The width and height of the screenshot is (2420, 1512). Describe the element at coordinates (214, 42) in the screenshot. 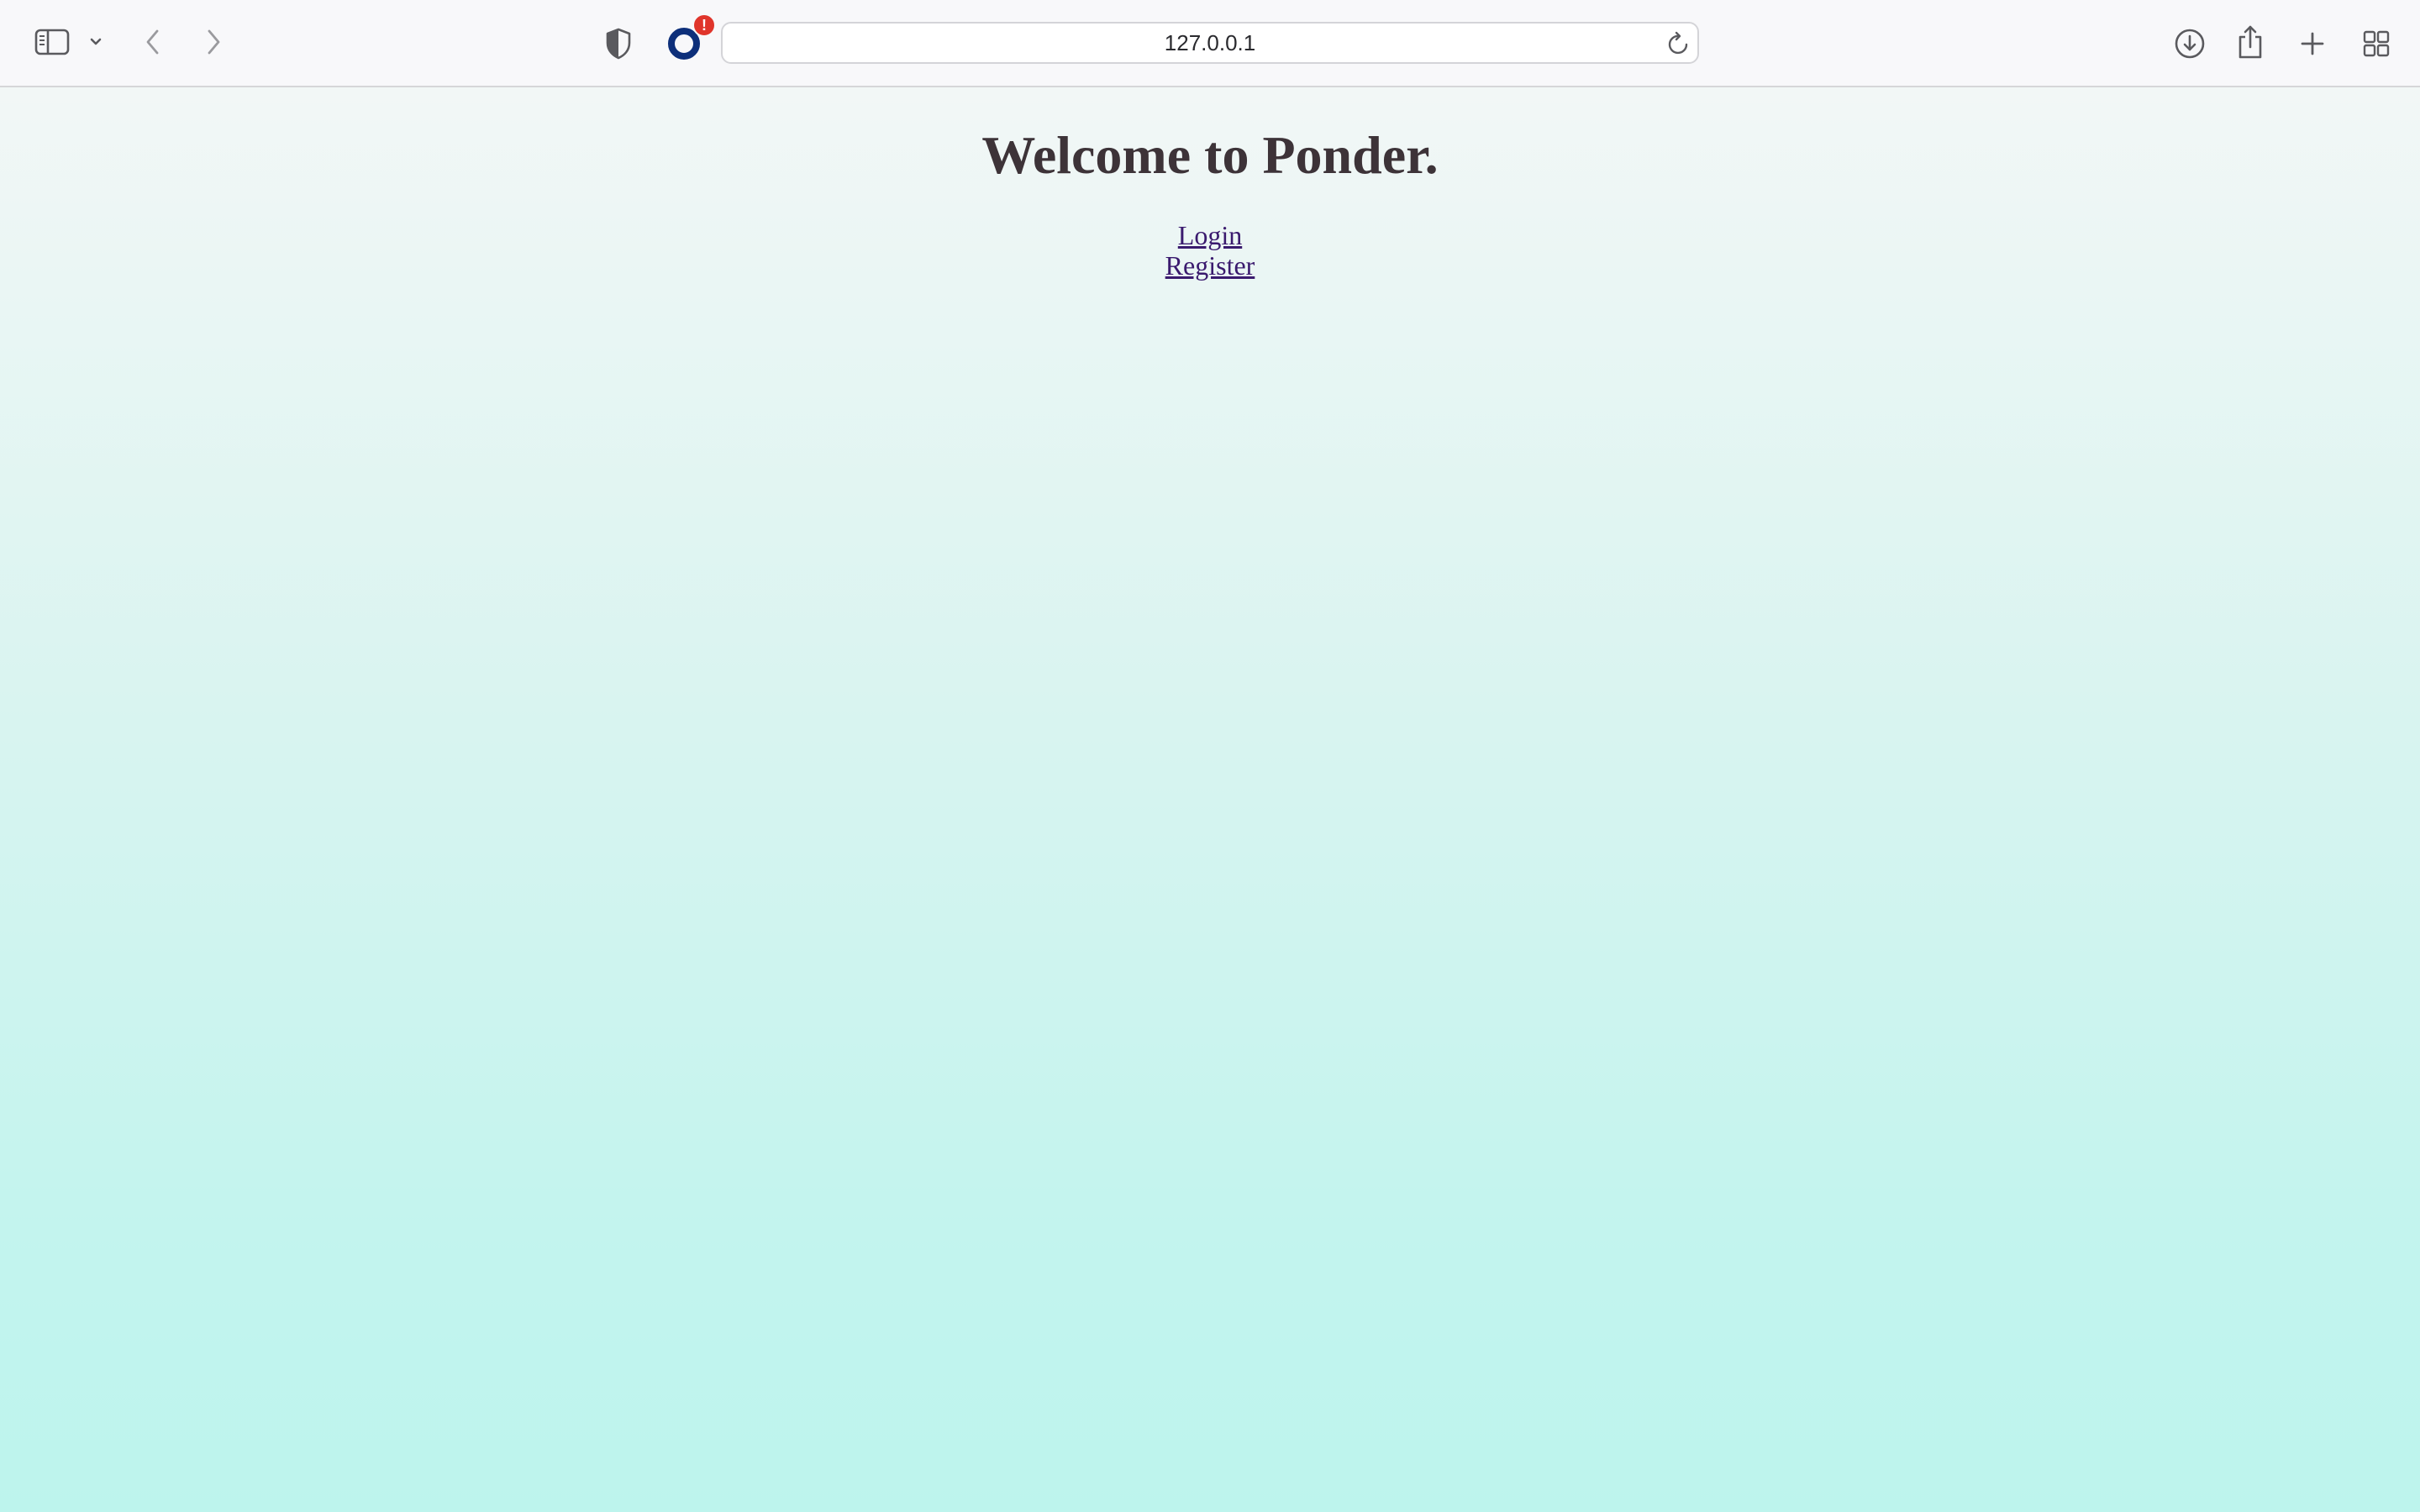

I see `chevron-right-icon` at that location.